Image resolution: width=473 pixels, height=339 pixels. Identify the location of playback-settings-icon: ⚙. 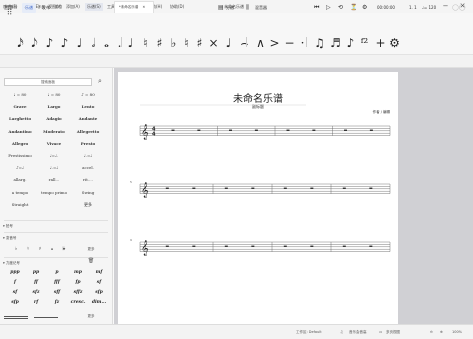
(364, 8).